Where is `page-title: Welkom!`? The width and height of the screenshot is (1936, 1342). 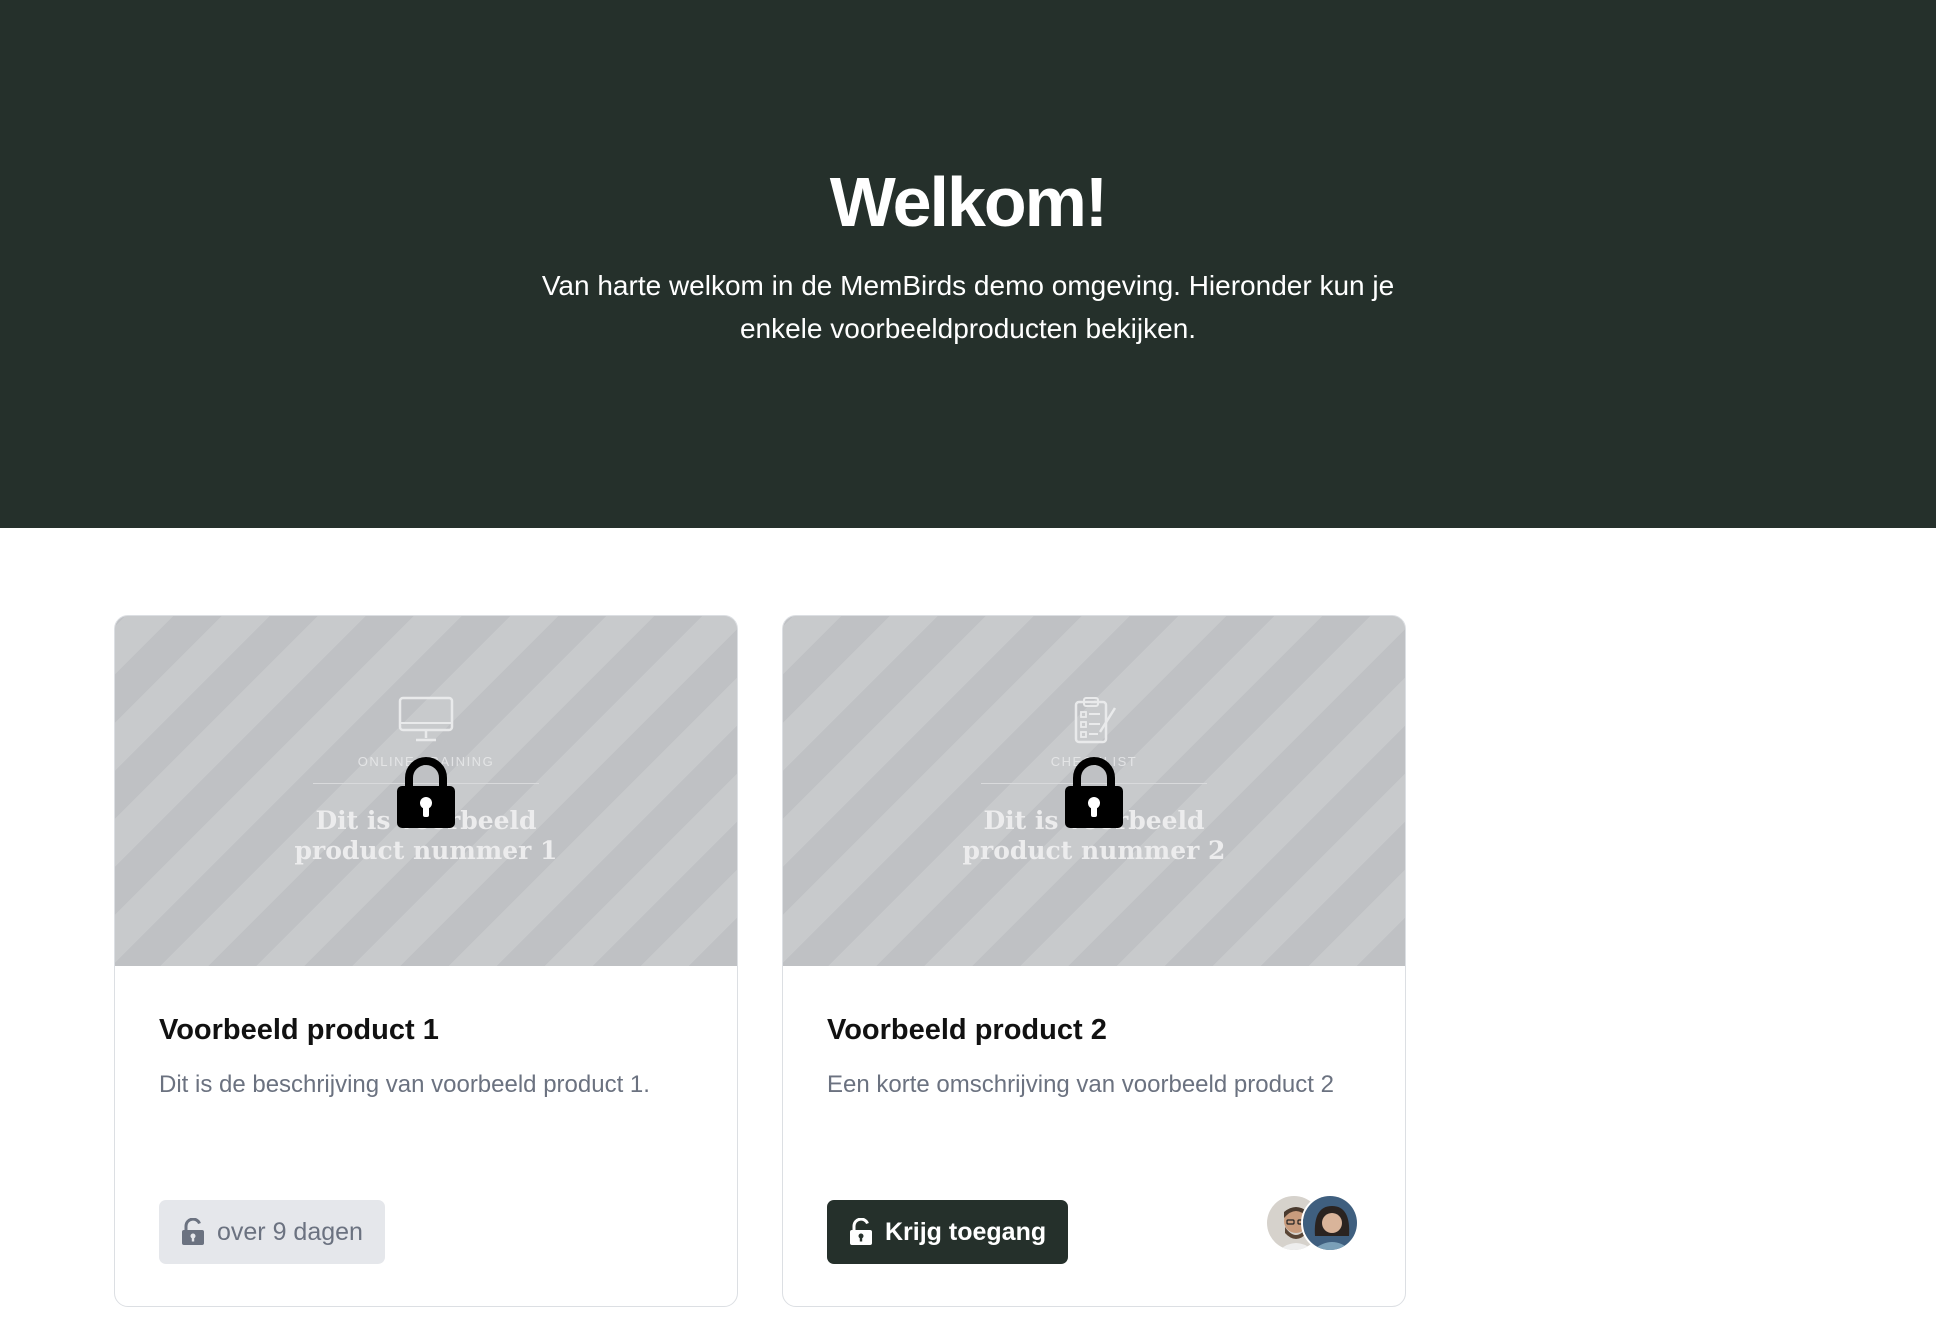
page-title: Welkom! is located at coordinates (968, 202).